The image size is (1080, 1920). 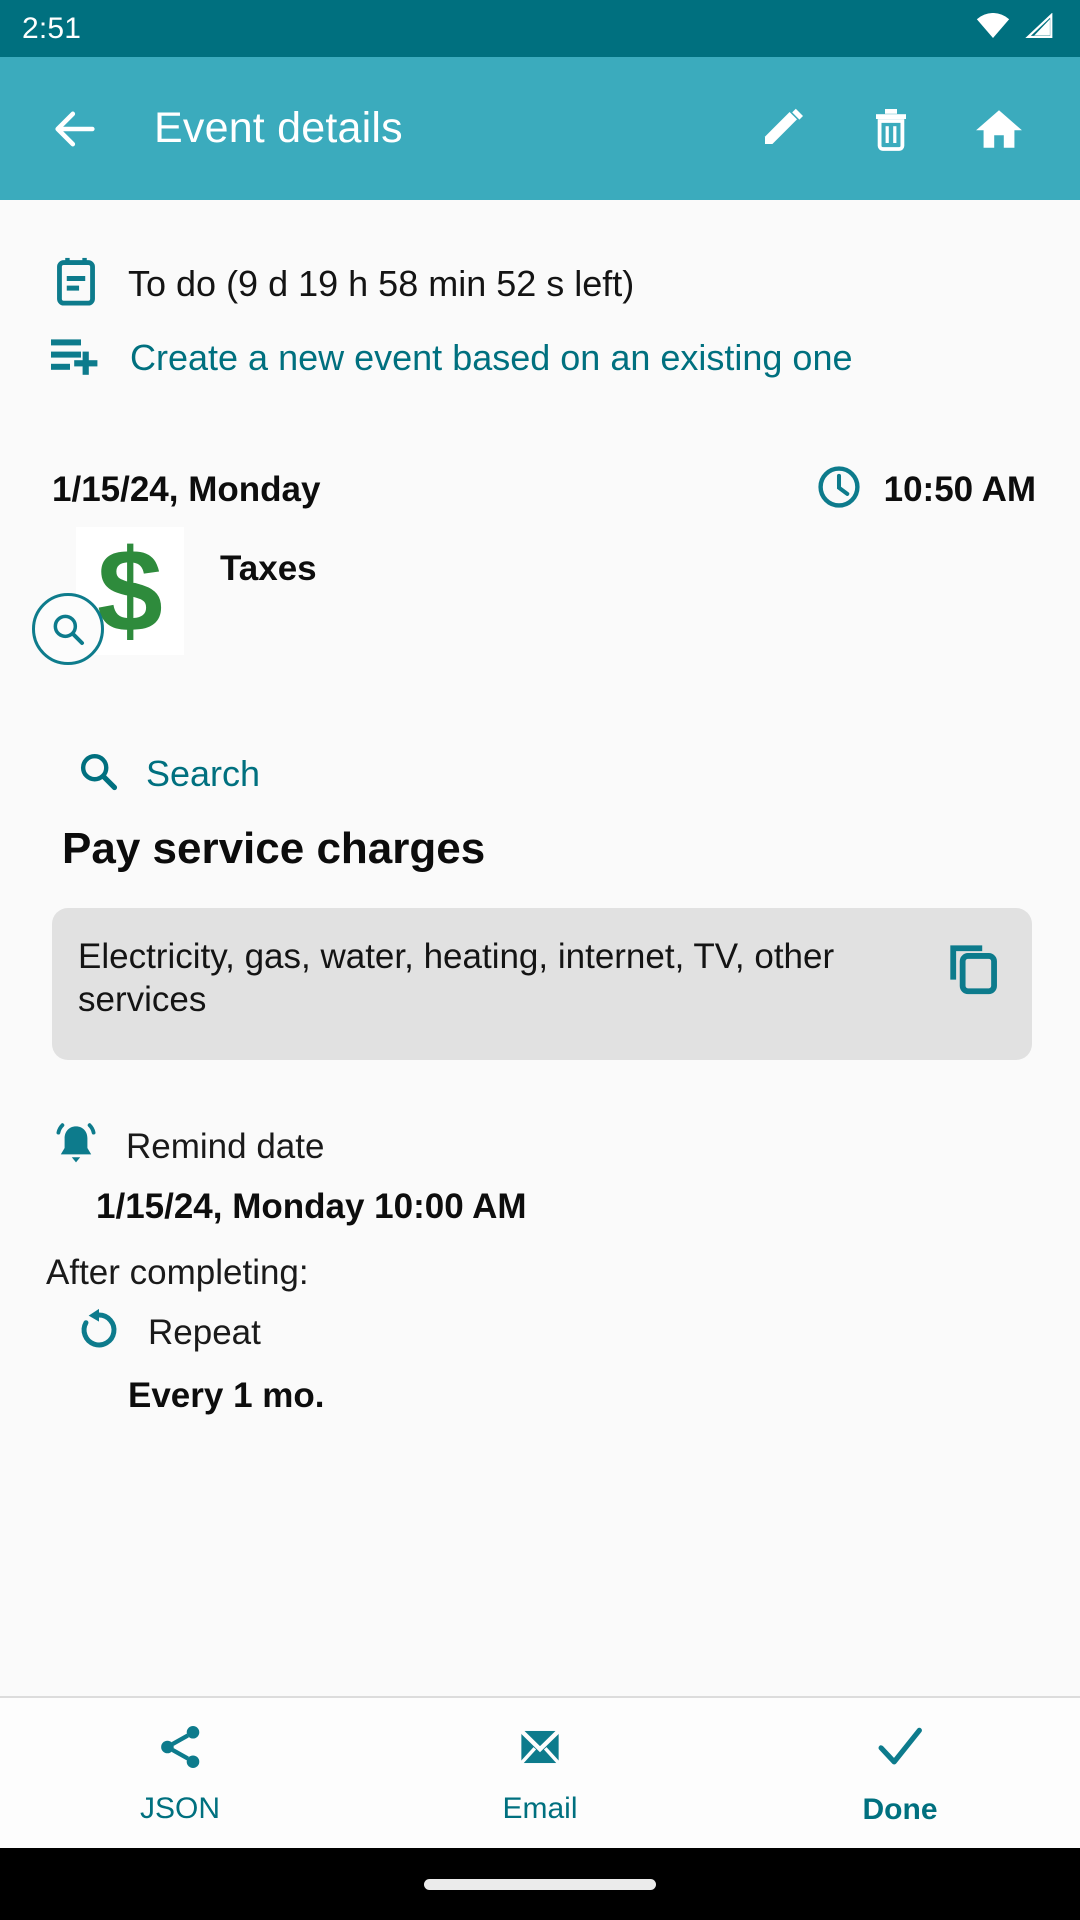 I want to click on gesture-handle, so click(x=540, y=1884).